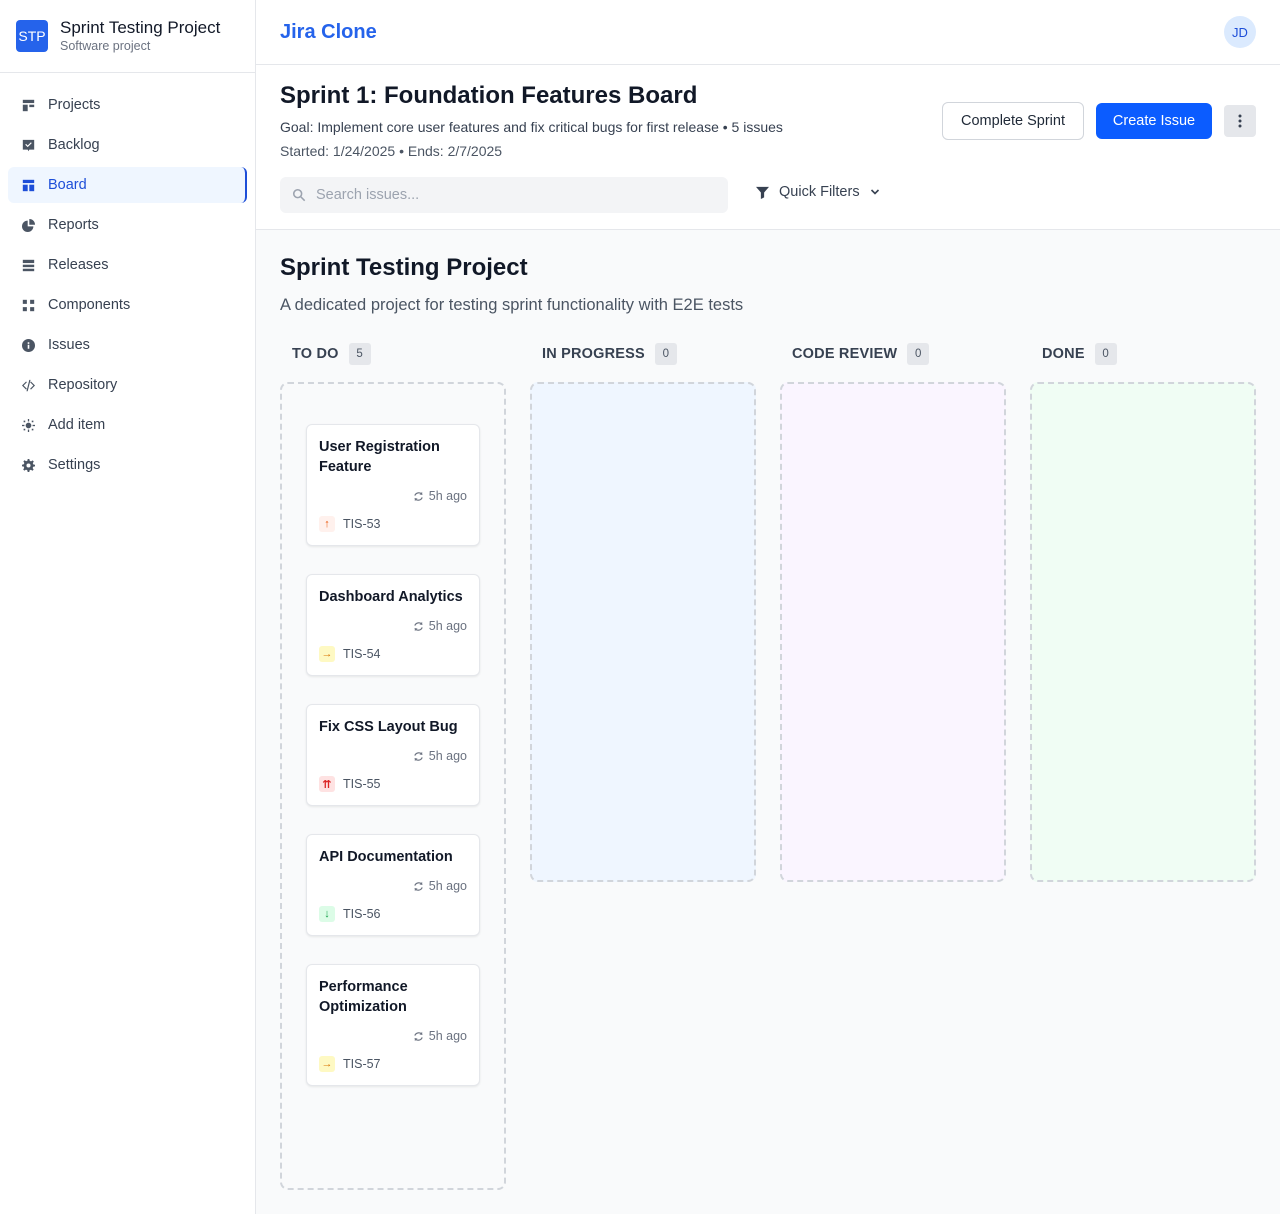 Image resolution: width=1280 pixels, height=1214 pixels. Describe the element at coordinates (1063, 354) in the screenshot. I see `column-title: DONE` at that location.